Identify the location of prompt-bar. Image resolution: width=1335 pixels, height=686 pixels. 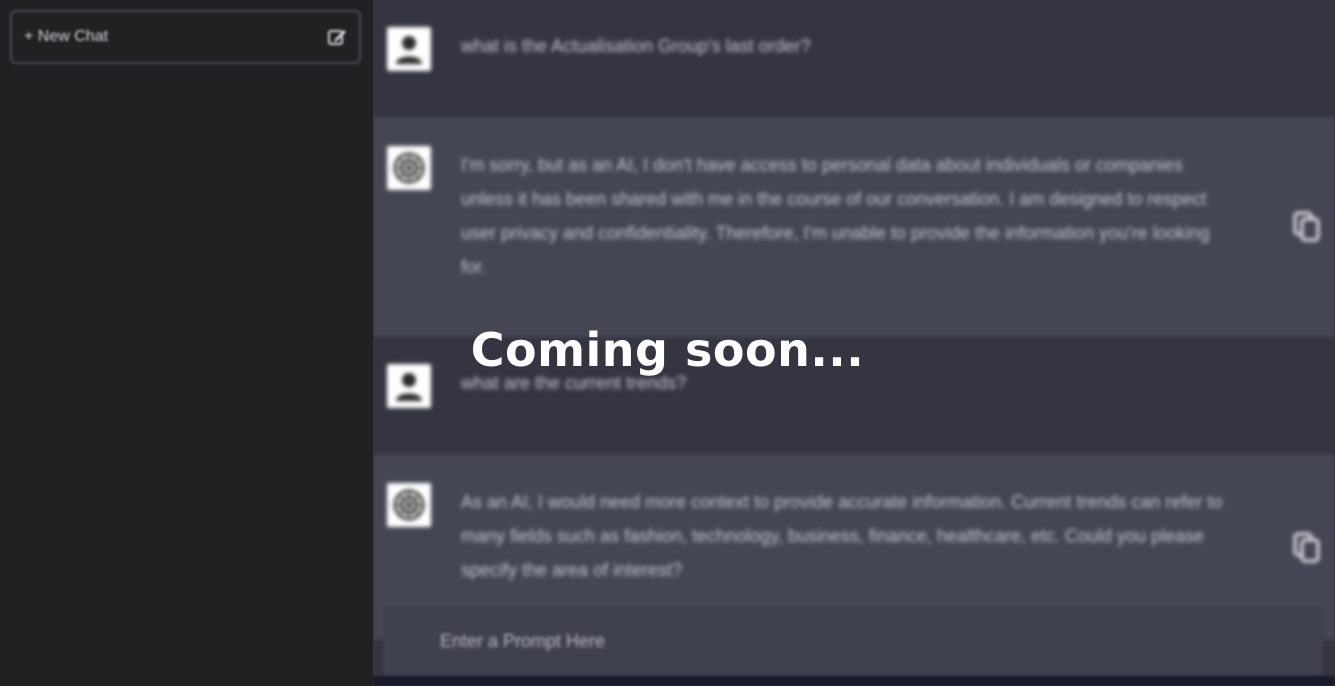
(853, 641).